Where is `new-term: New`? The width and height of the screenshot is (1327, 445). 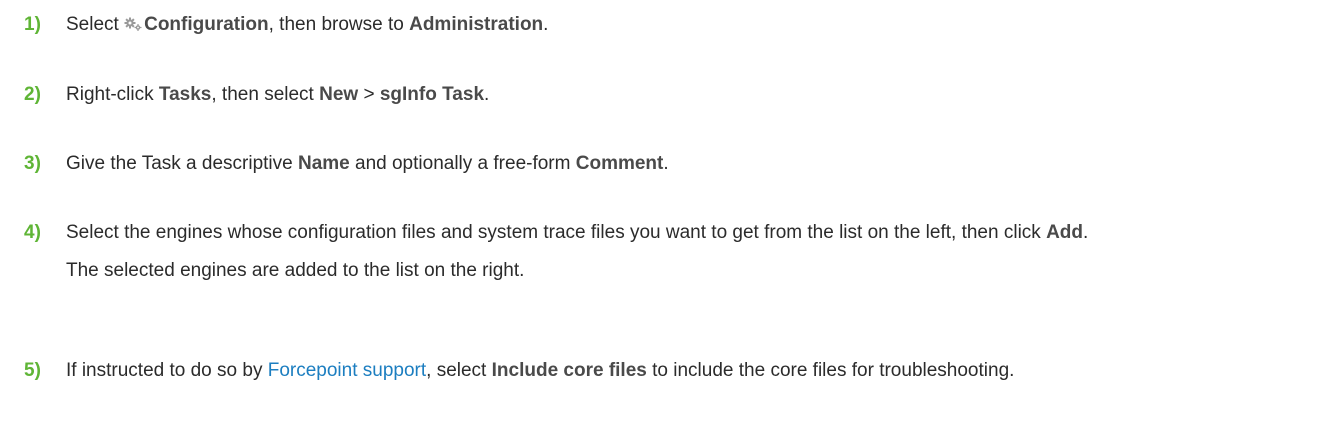 new-term: New is located at coordinates (339, 94).